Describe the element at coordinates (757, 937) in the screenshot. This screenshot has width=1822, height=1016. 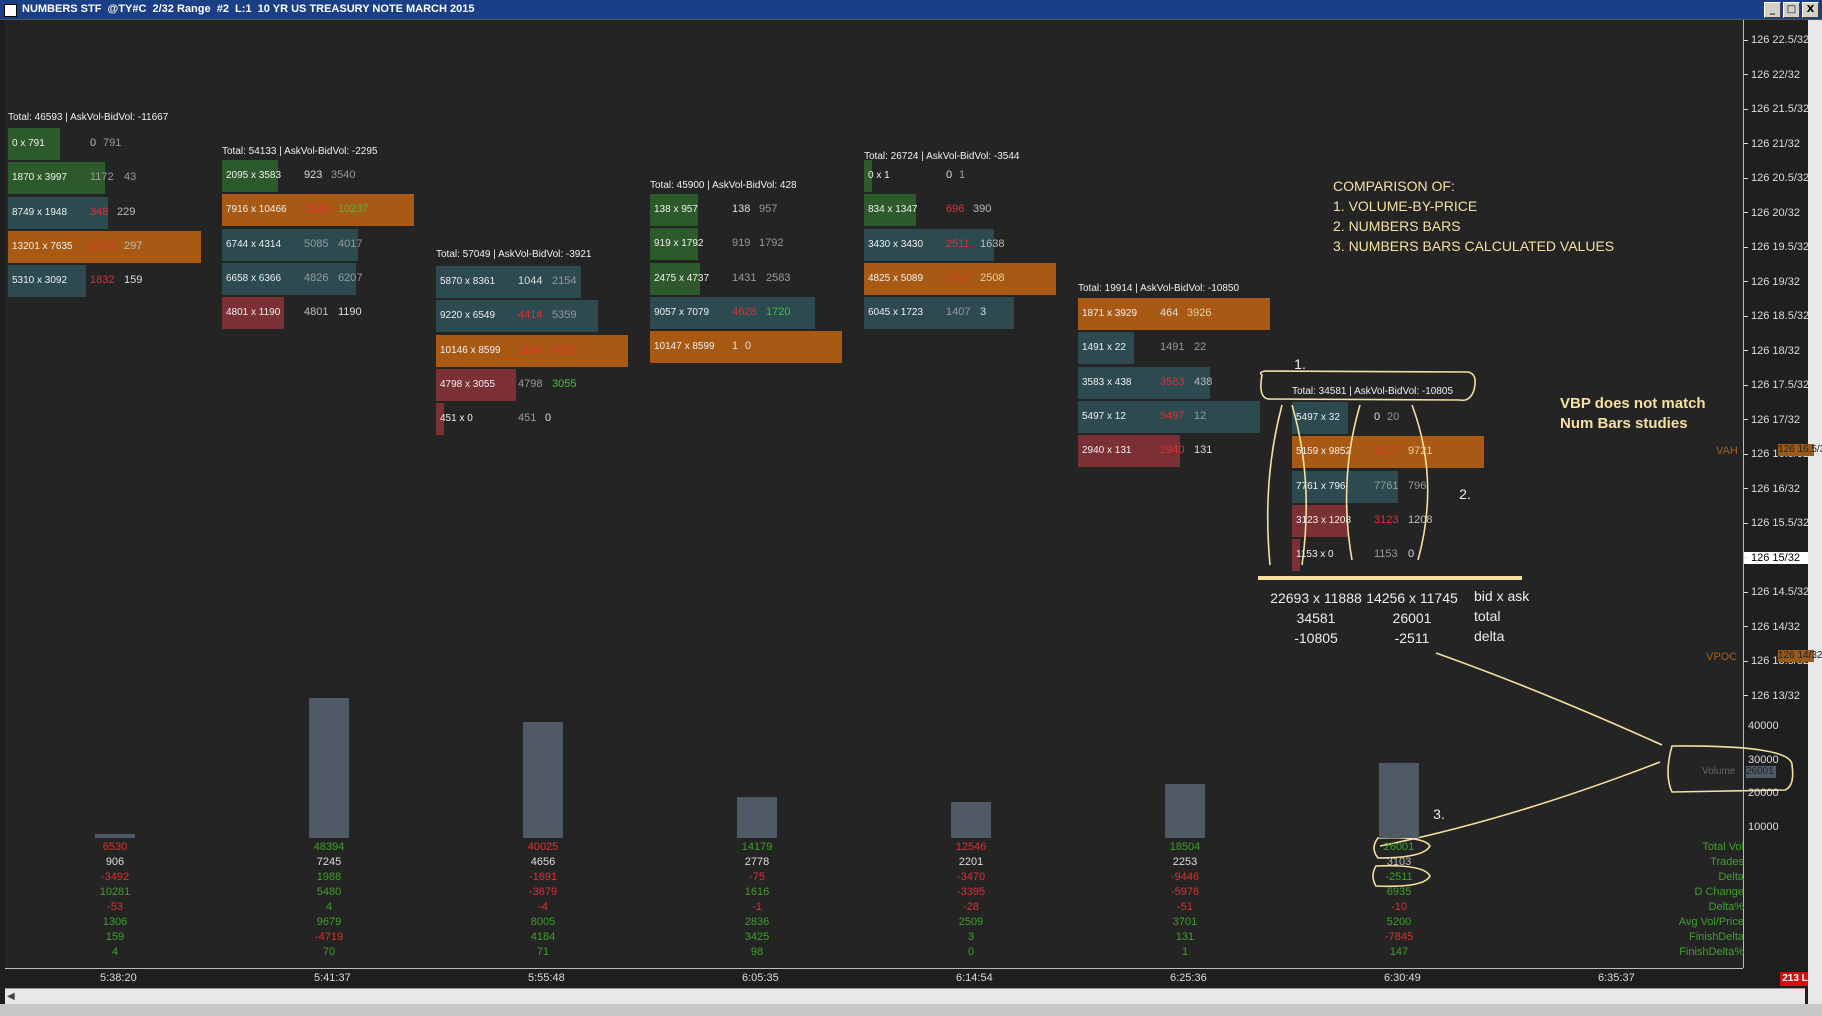
I see `stat-value: 3425` at that location.